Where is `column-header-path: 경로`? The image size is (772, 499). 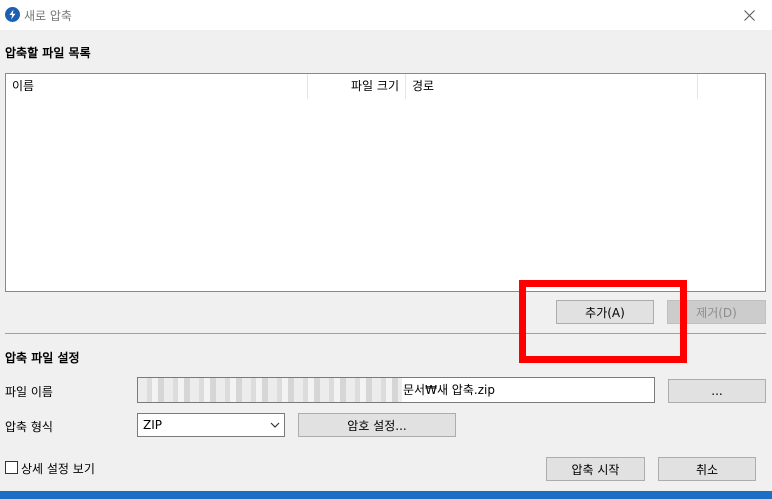
column-header-path: 경로 is located at coordinates (552, 86).